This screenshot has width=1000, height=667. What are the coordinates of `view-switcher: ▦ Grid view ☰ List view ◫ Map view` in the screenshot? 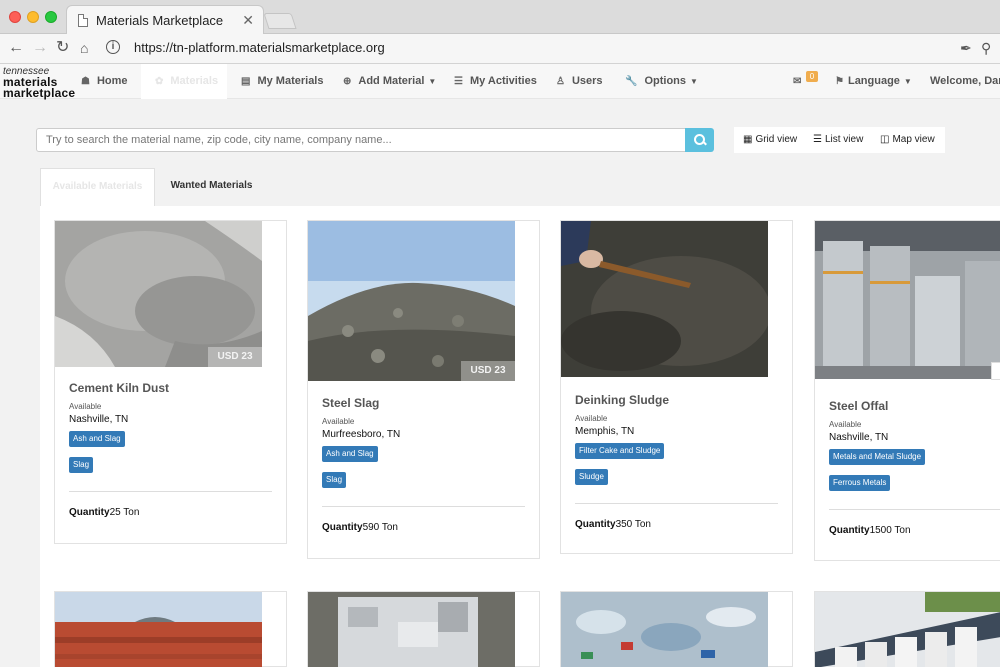 It's located at (839, 140).